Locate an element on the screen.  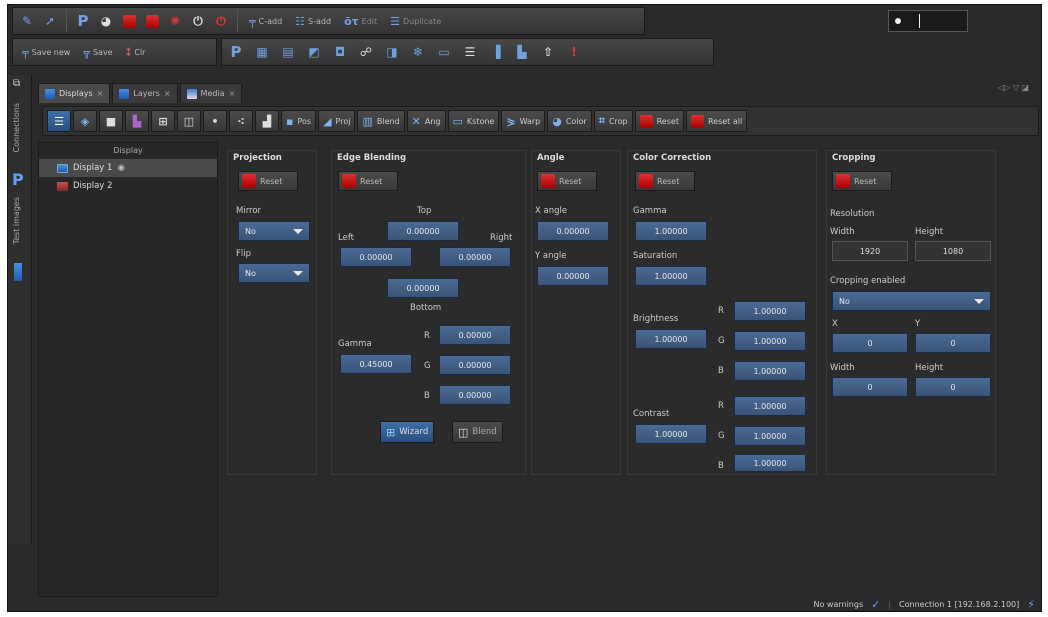
contrast-r-field: 1.00000 is located at coordinates (770, 406).